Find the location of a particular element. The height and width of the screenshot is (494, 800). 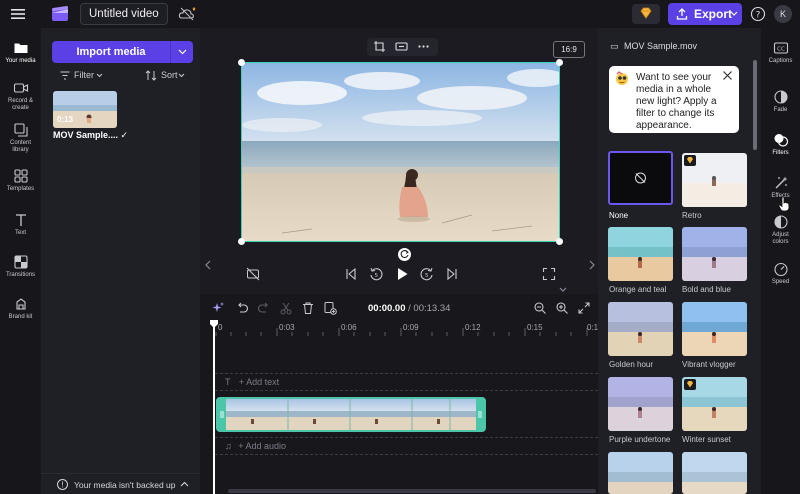

filter-card-retro is located at coordinates (714, 180).